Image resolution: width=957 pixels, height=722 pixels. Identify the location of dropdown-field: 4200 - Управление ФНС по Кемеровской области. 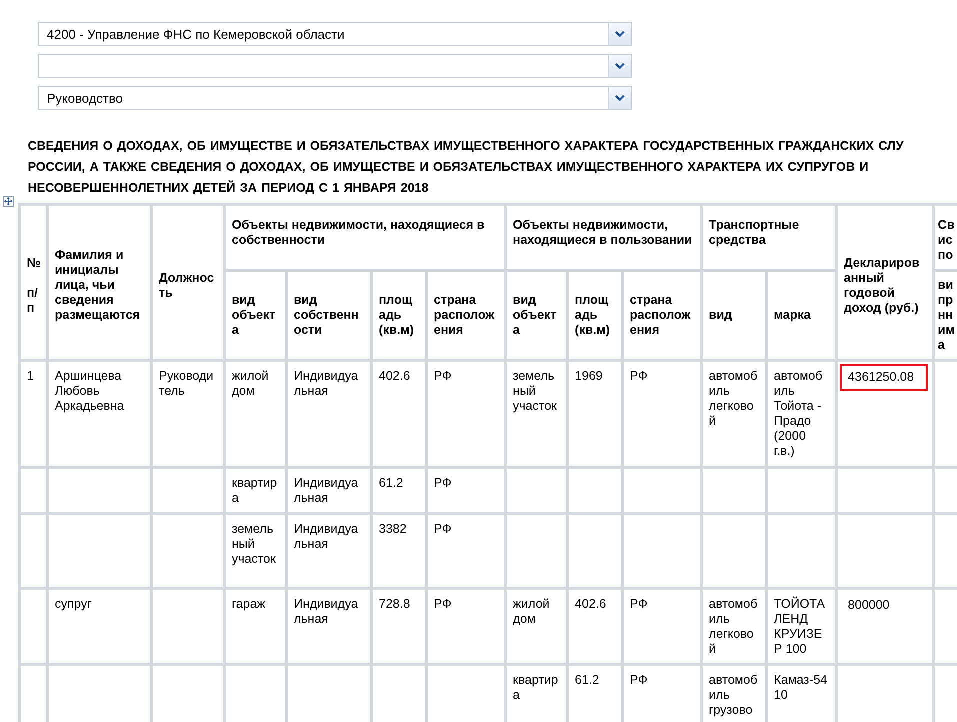
(335, 34).